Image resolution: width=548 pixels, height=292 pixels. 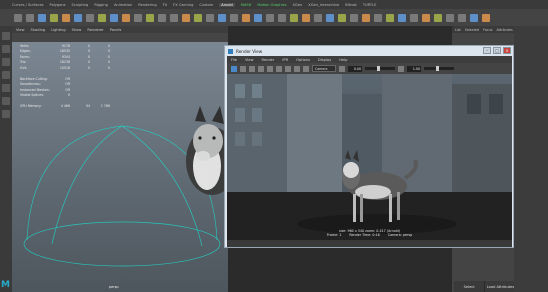 I want to click on render-region-icon, so click(x=261, y=68).